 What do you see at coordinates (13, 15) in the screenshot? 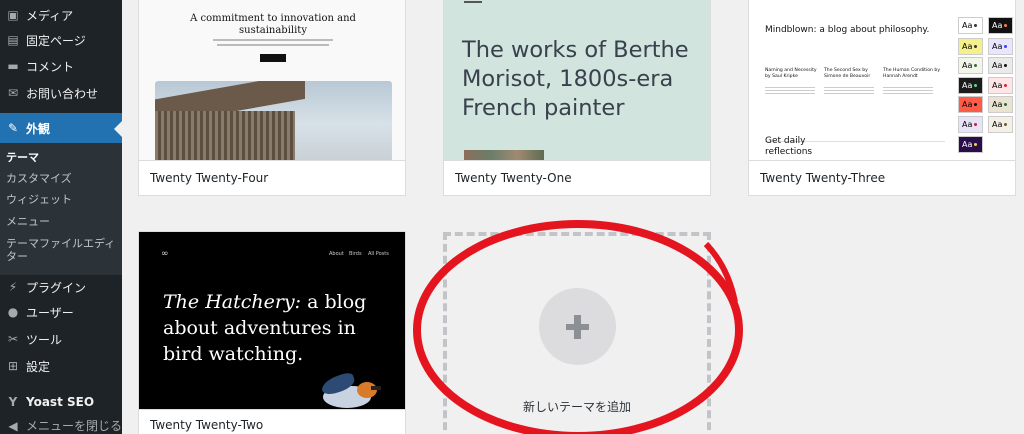
I see `media-icon: ▣` at bounding box center [13, 15].